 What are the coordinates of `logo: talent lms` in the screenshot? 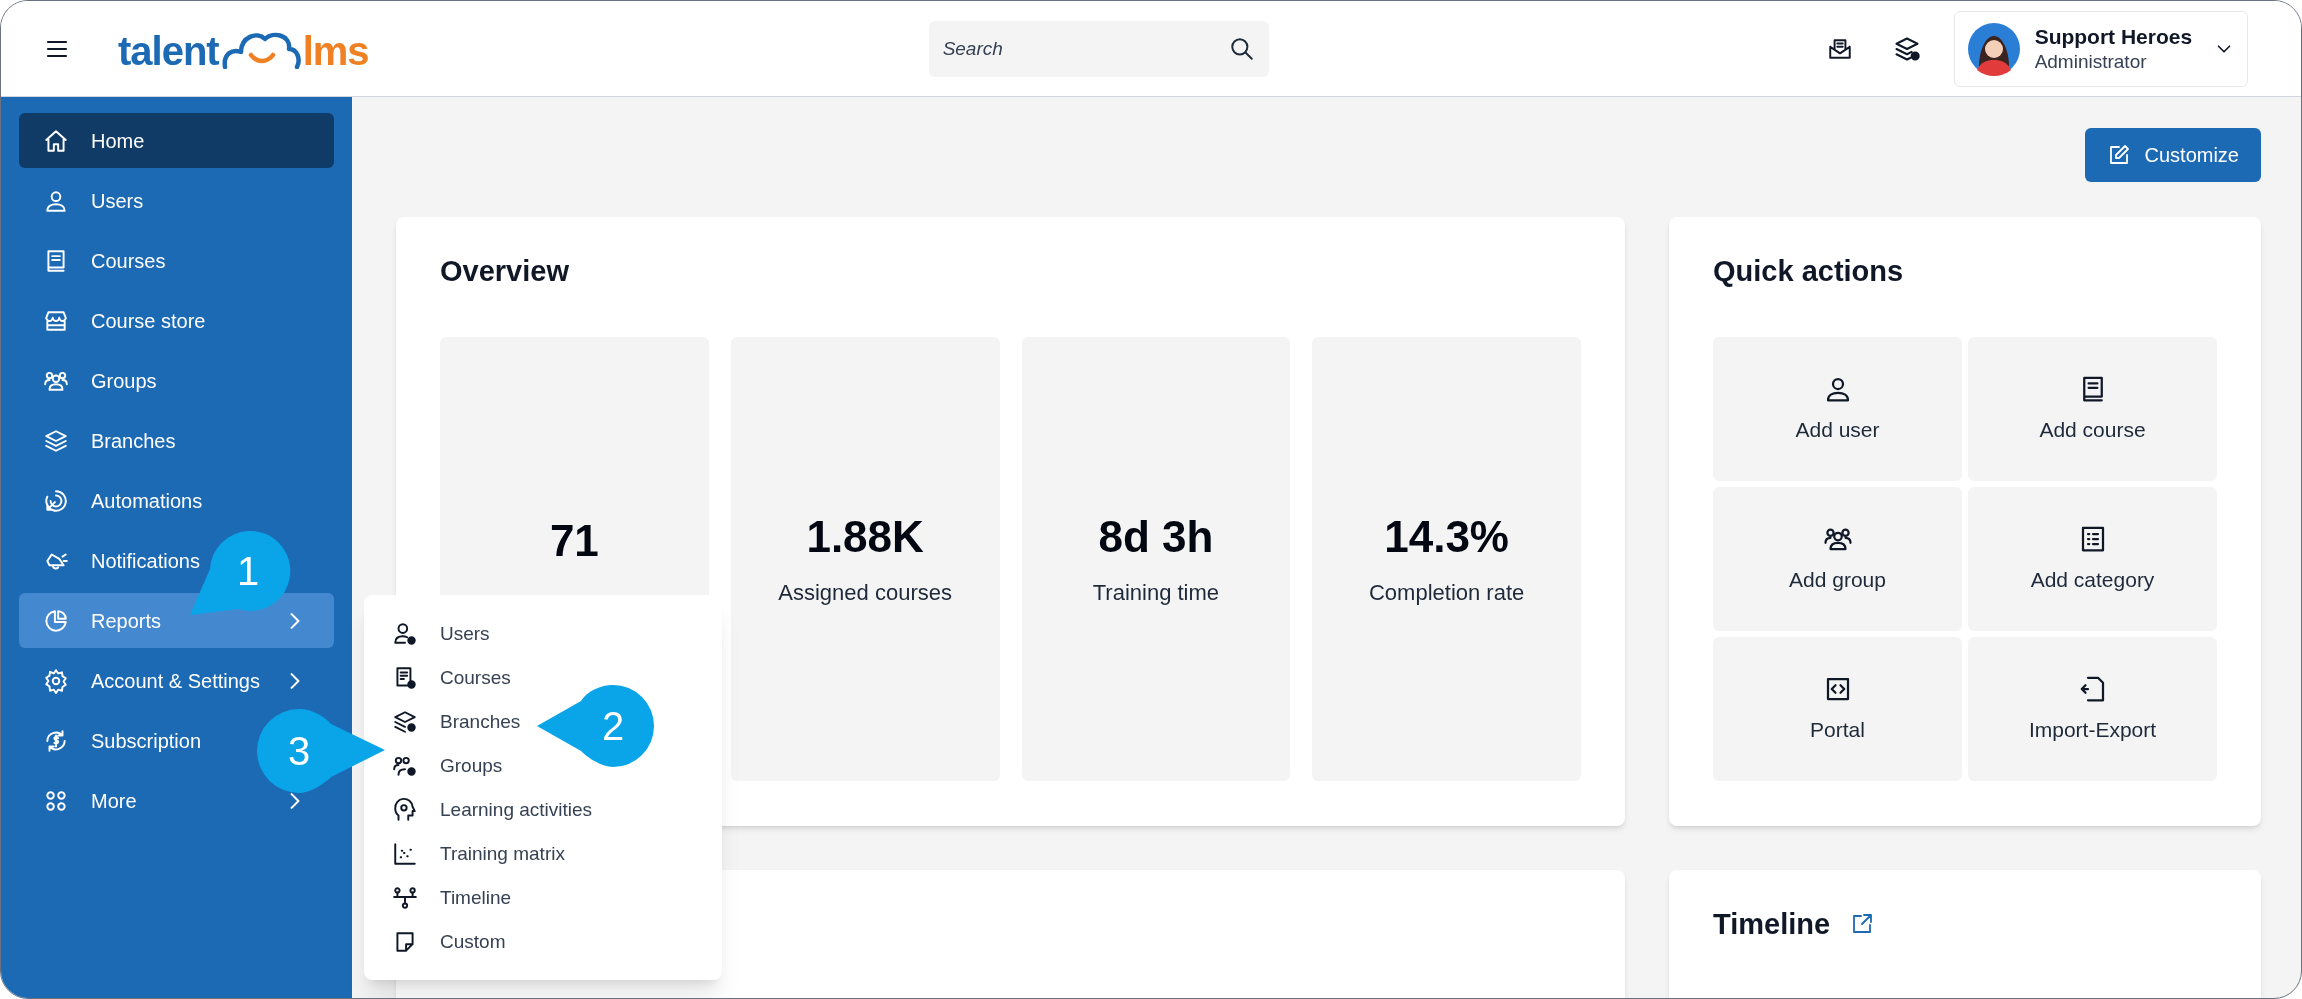 It's located at (243, 48).